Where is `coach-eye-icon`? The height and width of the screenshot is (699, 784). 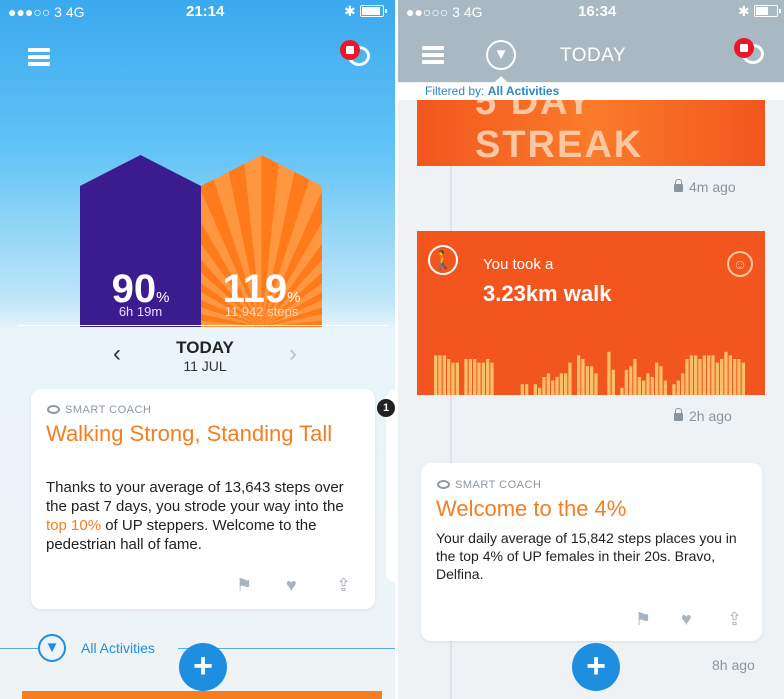
coach-eye-icon is located at coordinates (53, 409).